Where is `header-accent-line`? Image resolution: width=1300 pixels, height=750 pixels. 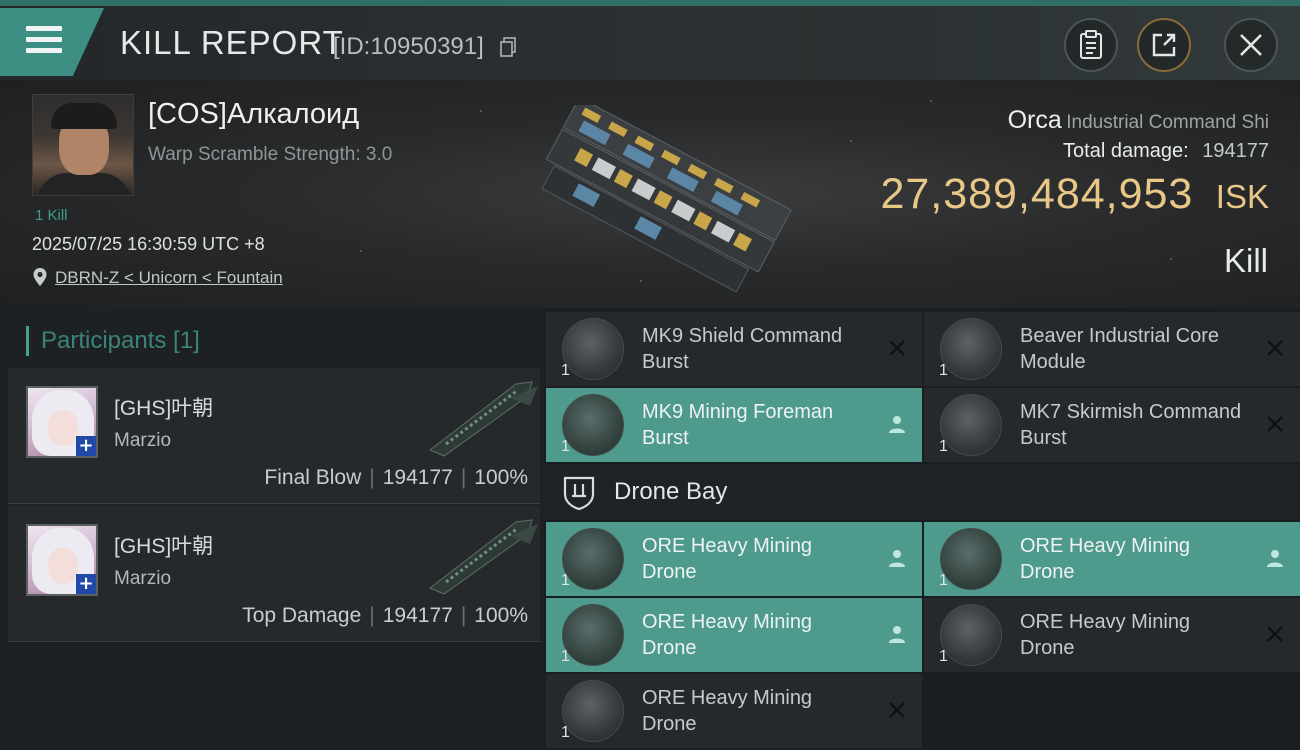 header-accent-line is located at coordinates (650, 3).